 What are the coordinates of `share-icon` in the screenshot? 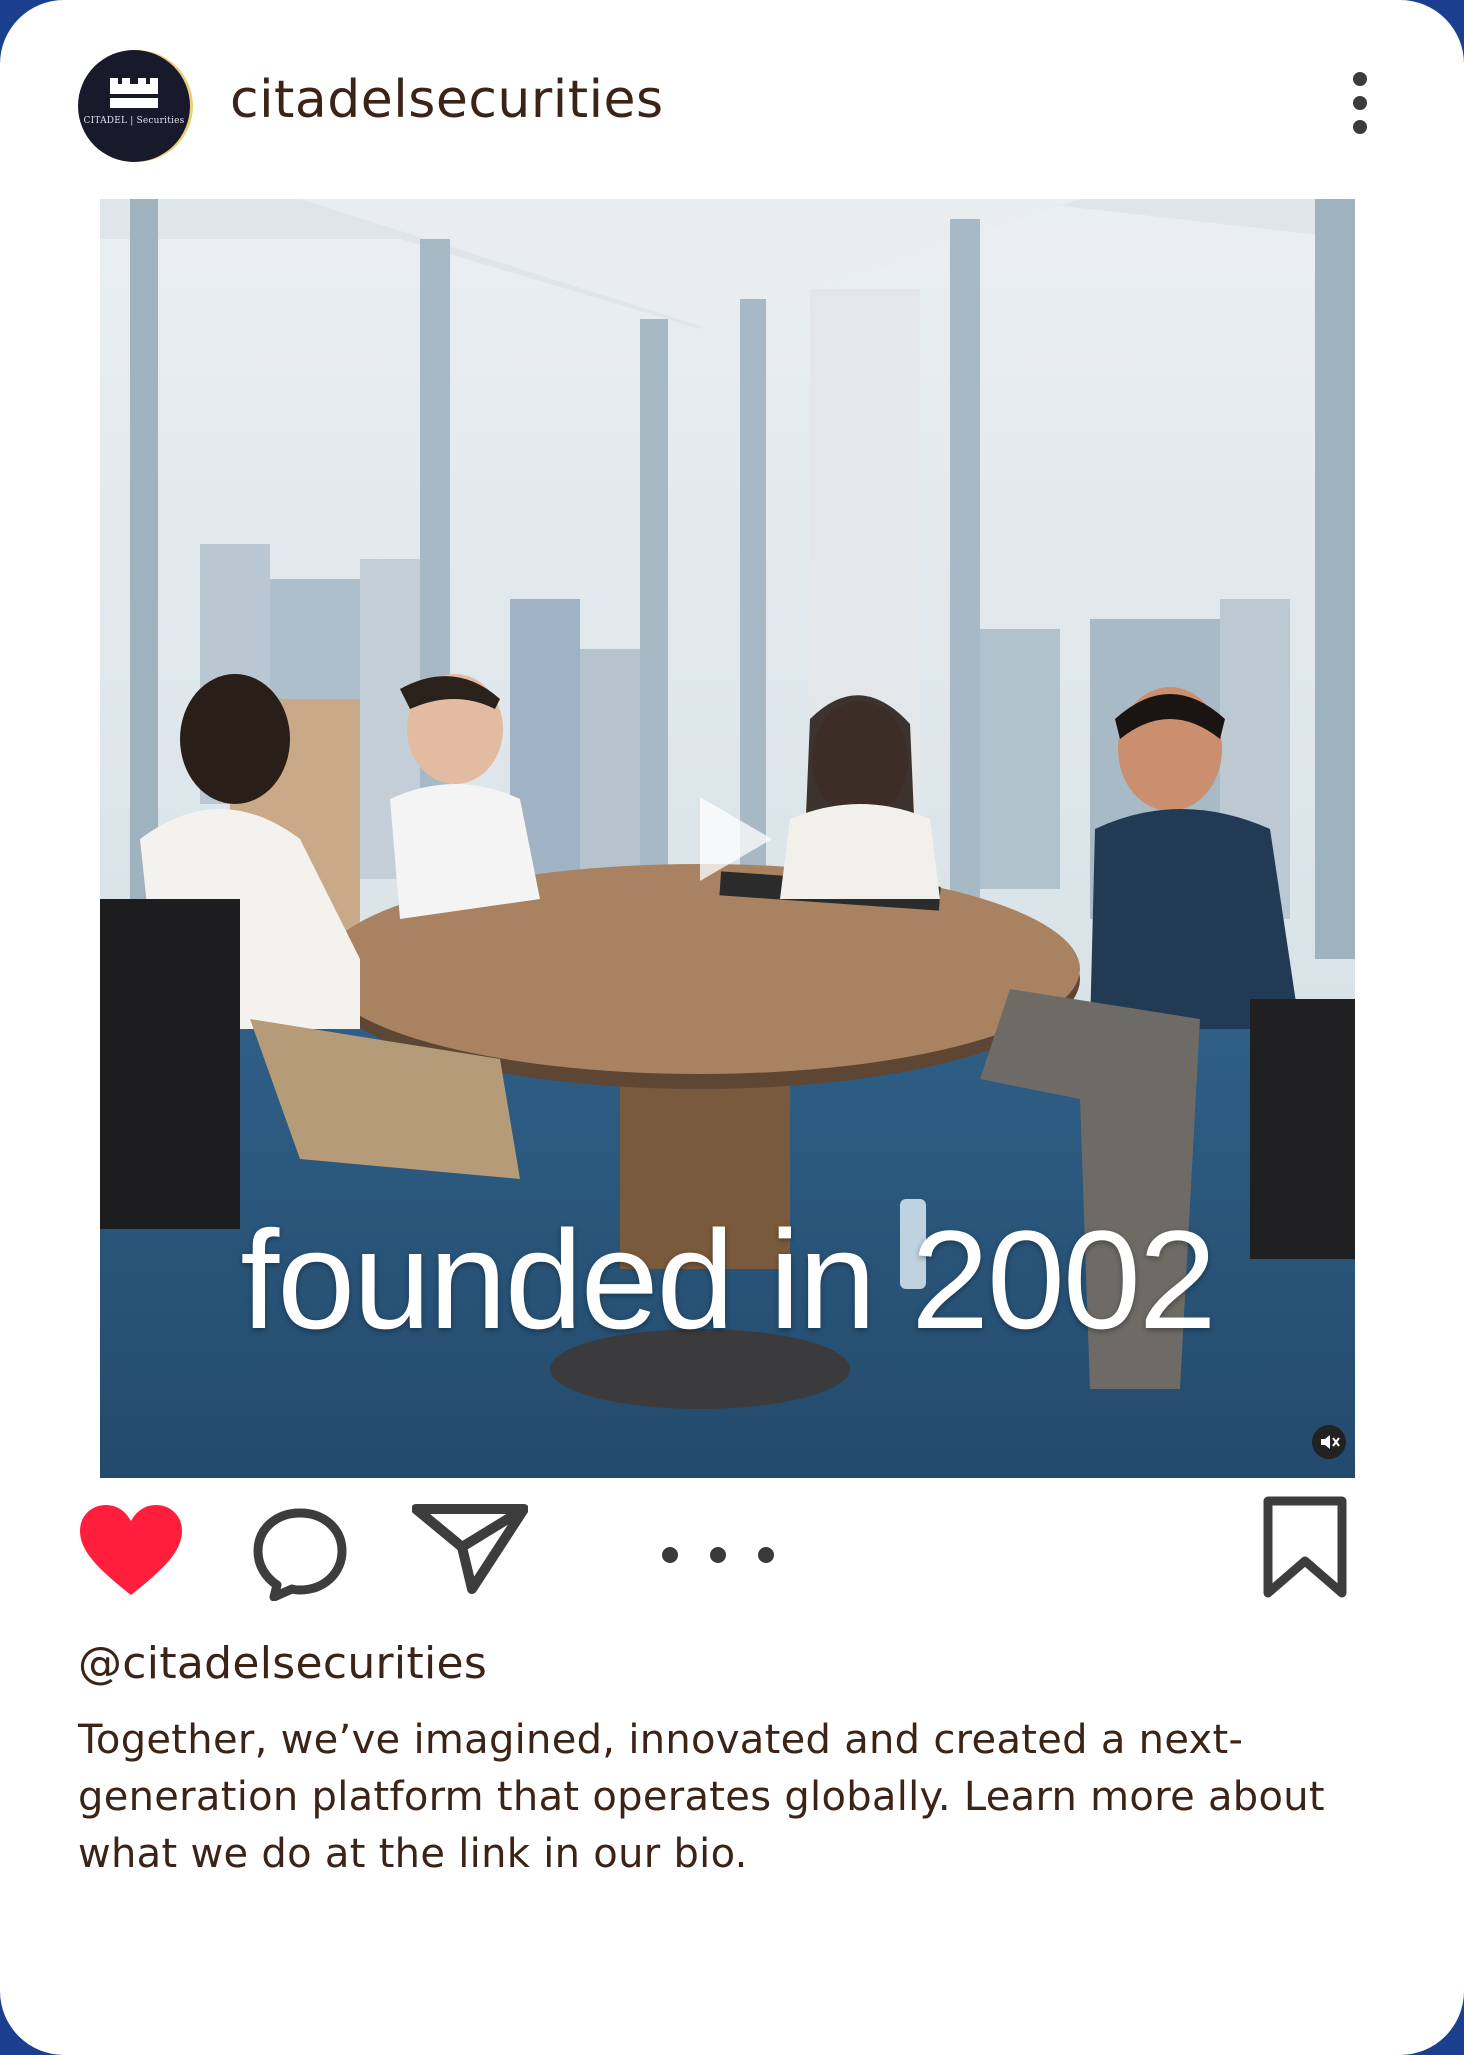 It's located at (470, 1549).